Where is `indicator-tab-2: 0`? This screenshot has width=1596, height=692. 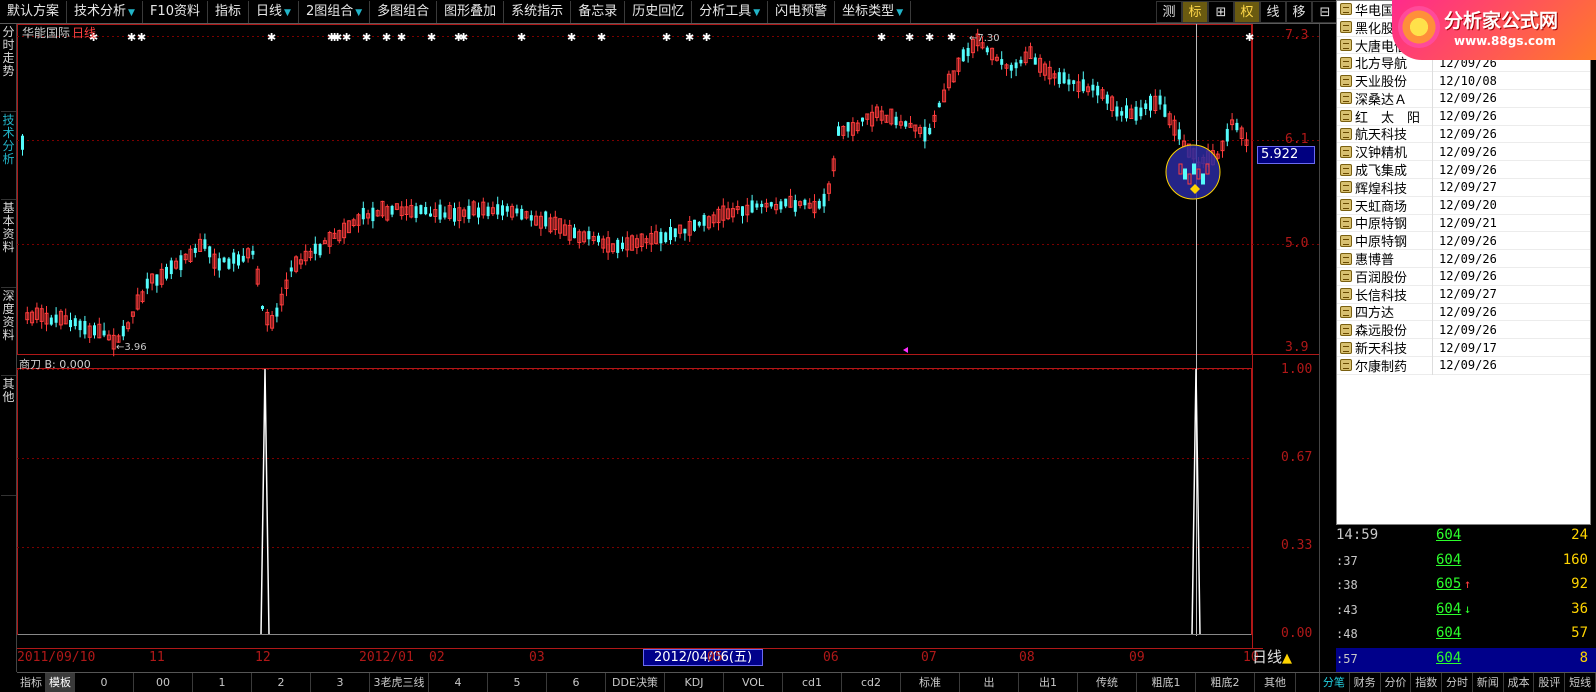 indicator-tab-2: 0 is located at coordinates (104, 682).